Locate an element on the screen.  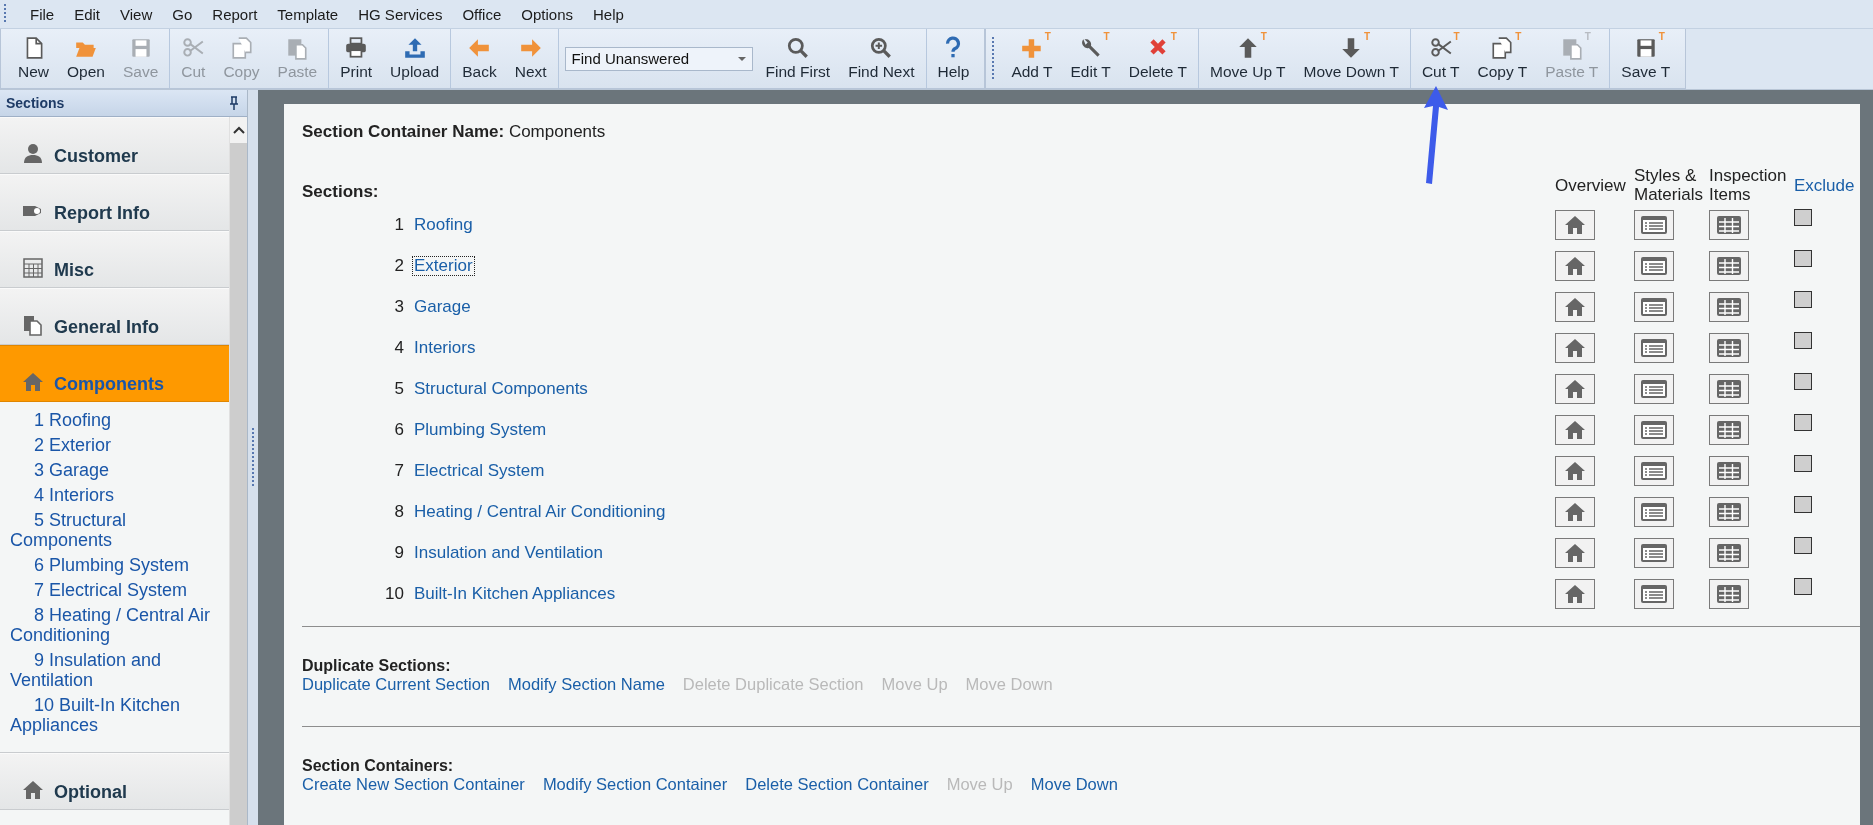
action-link: Modify Section Name is located at coordinates (586, 684).